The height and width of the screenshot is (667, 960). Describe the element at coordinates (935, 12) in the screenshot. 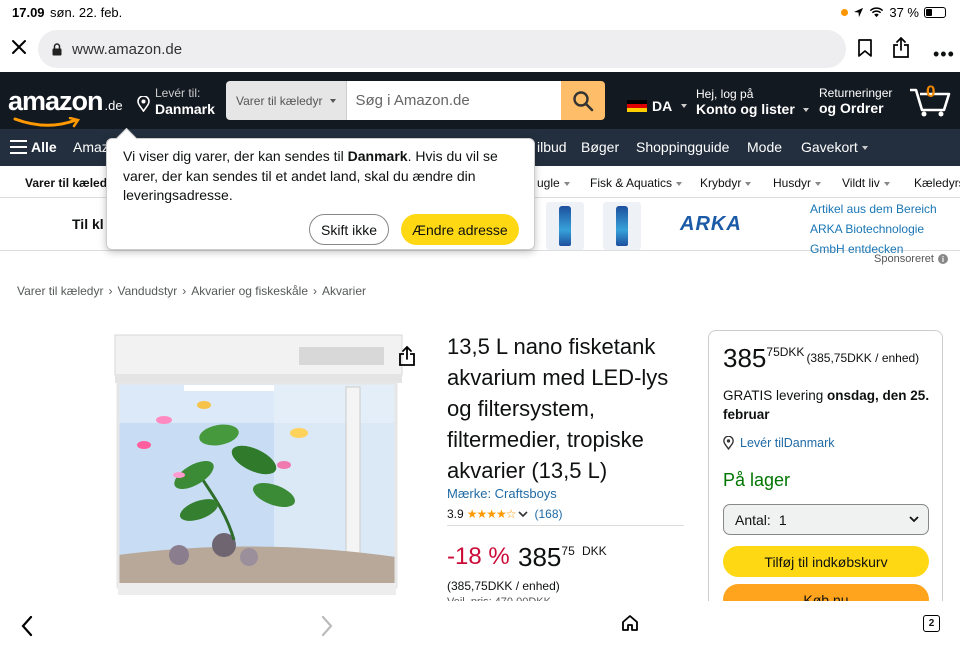

I see `battery-icon` at that location.